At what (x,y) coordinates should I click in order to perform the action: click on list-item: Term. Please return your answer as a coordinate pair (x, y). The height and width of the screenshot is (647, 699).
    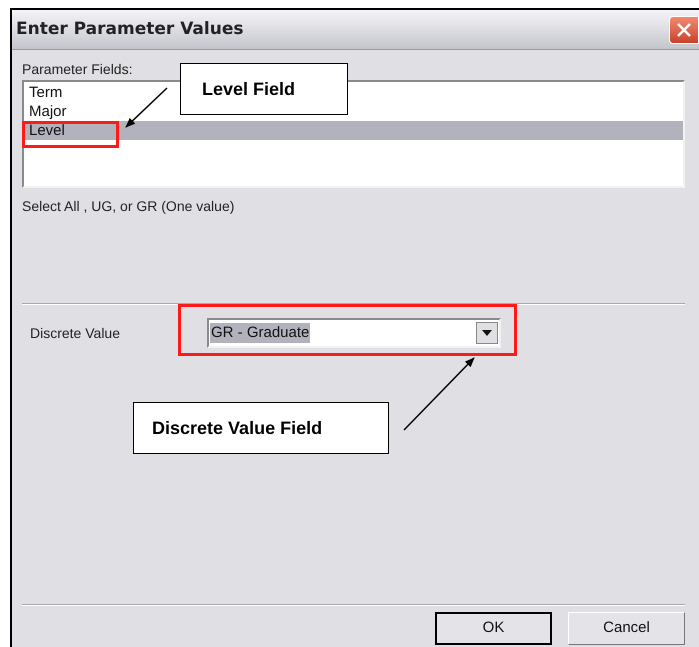
    Looking at the image, I should click on (45, 92).